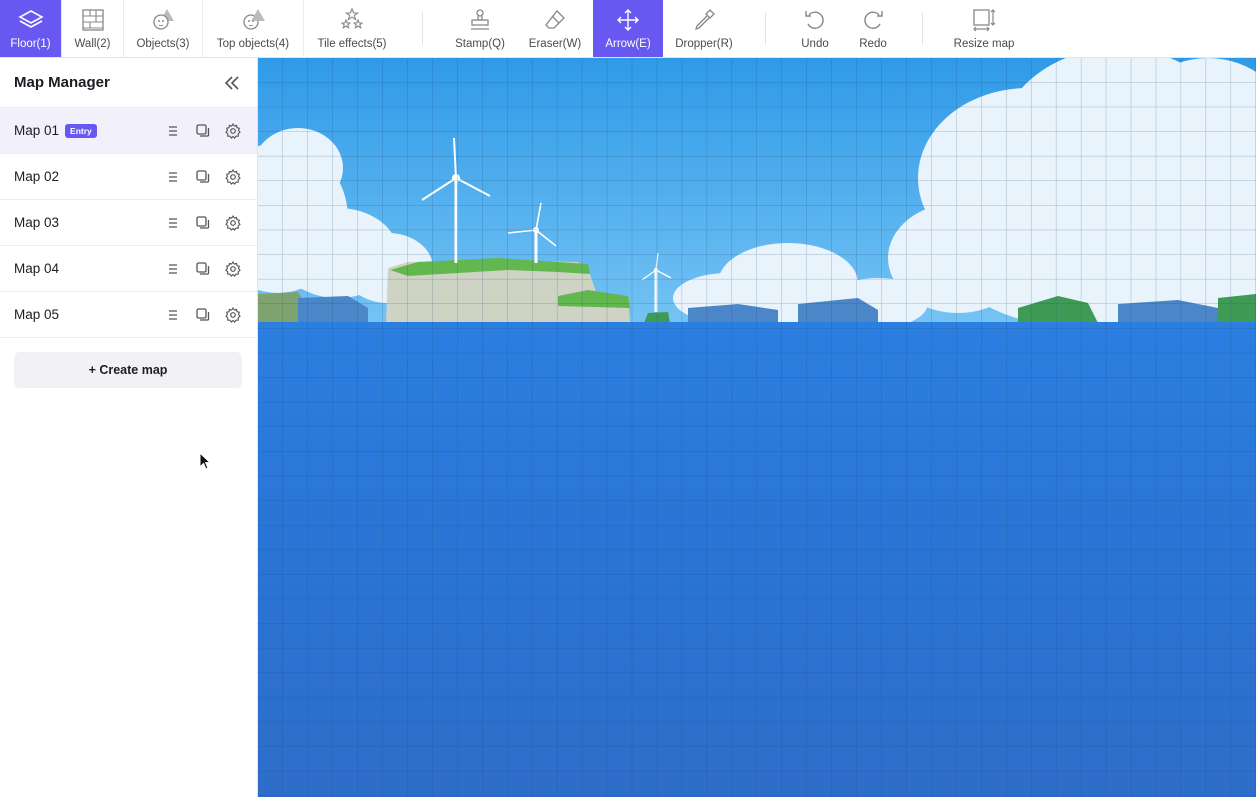 This screenshot has height=797, width=1256. I want to click on move-arrows-icon, so click(628, 20).